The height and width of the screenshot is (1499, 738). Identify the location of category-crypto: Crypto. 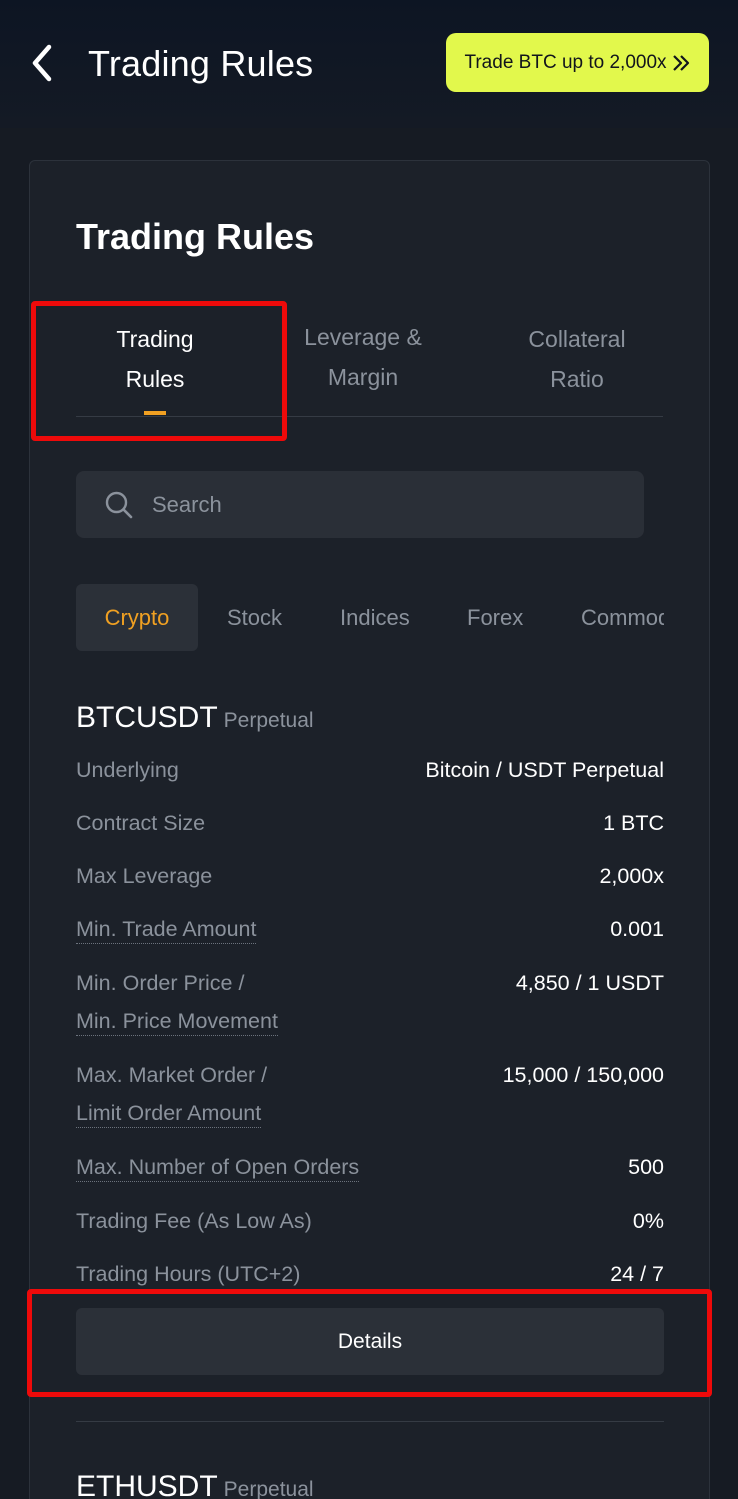
(137, 617).